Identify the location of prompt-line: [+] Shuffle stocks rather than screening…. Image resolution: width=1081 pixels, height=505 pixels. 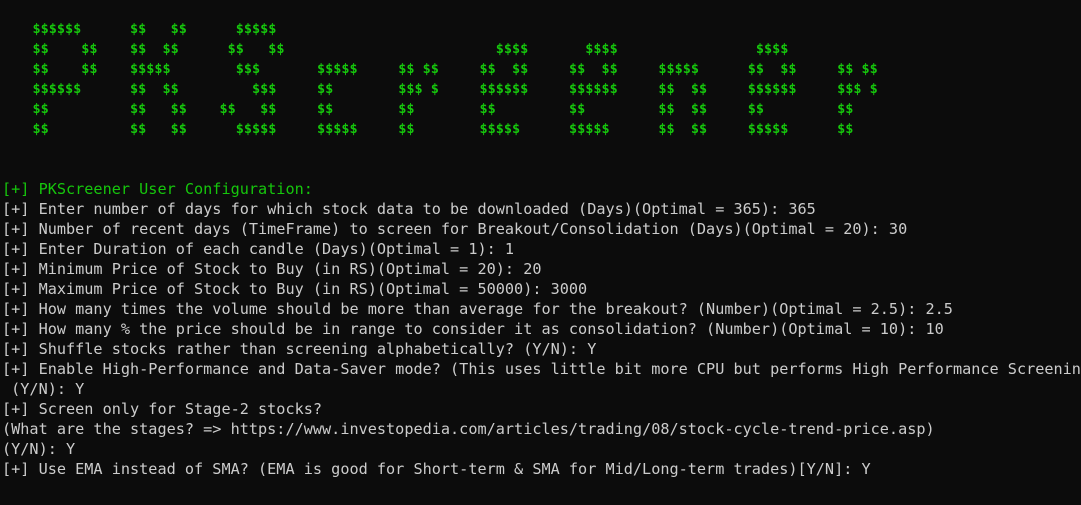
(299, 349).